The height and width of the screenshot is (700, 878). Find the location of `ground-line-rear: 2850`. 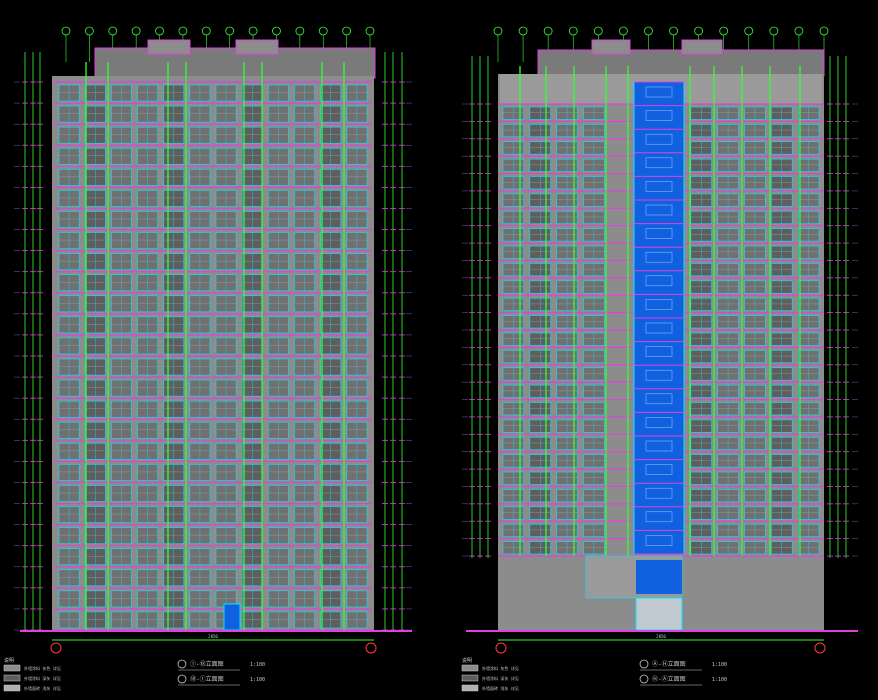

ground-line-rear: 2850 is located at coordinates (662, 635).